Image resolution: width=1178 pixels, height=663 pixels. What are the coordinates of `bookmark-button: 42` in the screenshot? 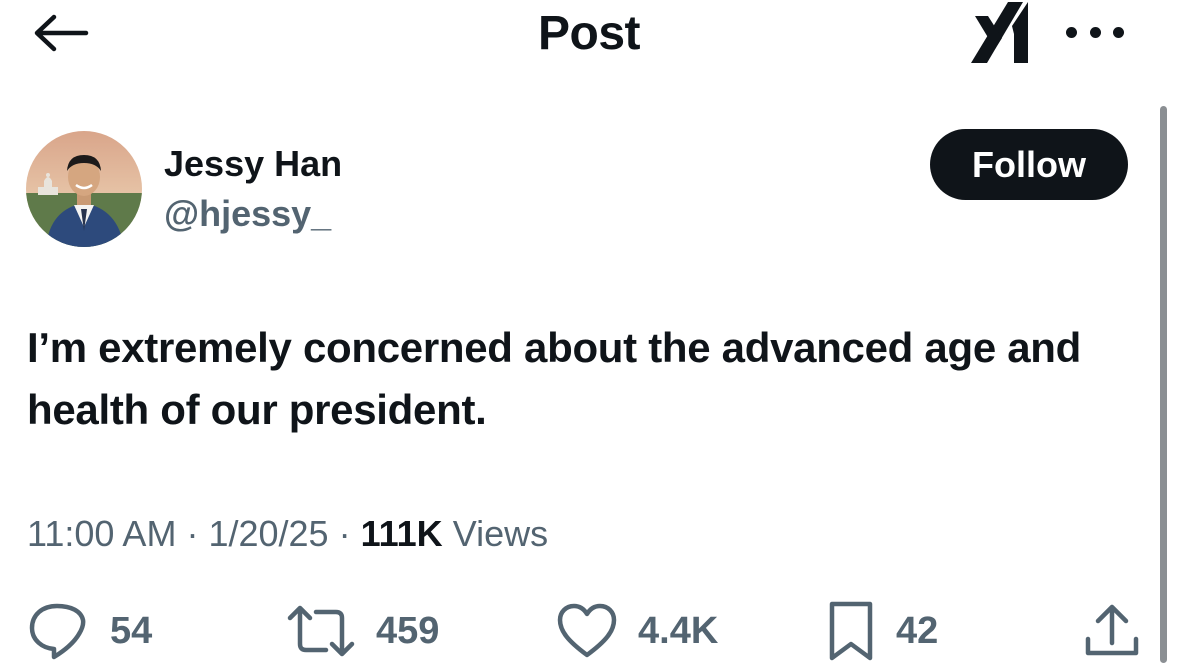 It's located at (882, 630).